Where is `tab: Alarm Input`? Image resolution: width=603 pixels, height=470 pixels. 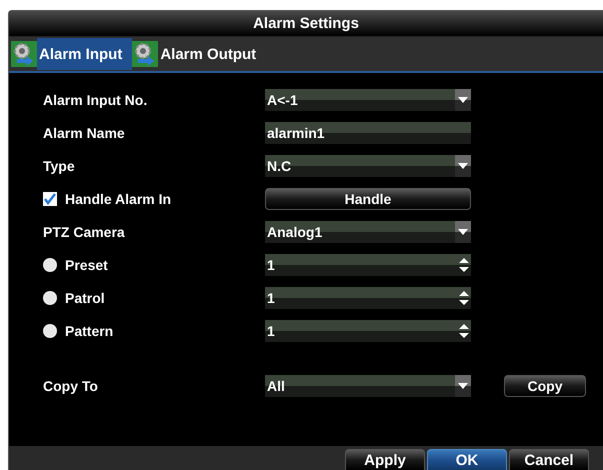 tab: Alarm Input is located at coordinates (84, 54).